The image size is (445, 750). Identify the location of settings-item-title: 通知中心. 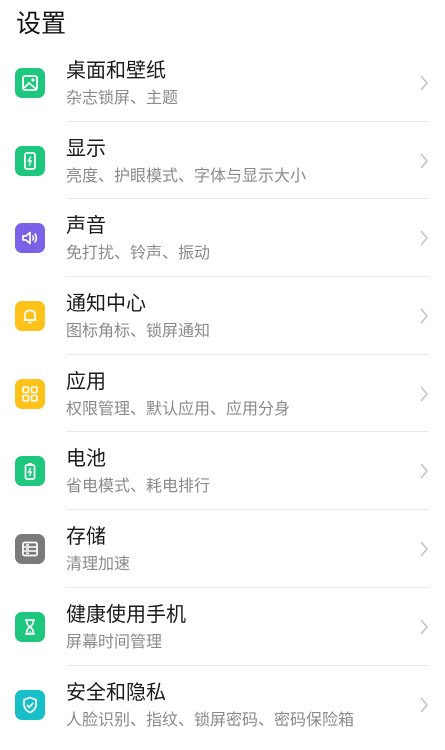
(106, 303).